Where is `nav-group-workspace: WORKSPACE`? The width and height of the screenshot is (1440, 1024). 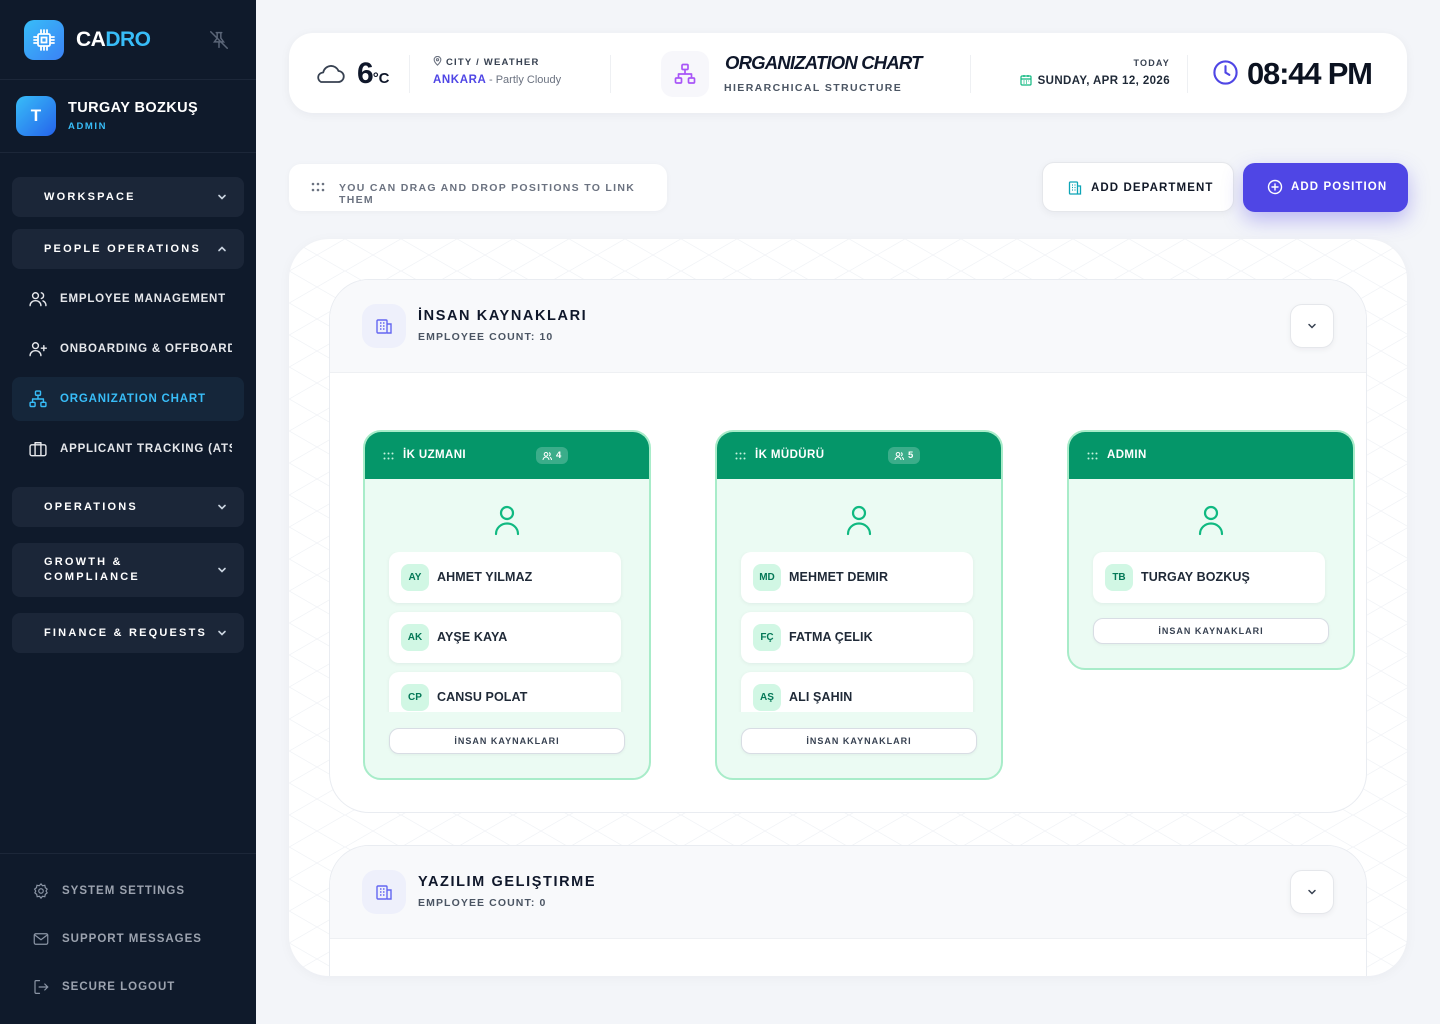
nav-group-workspace: WORKSPACE is located at coordinates (128, 197).